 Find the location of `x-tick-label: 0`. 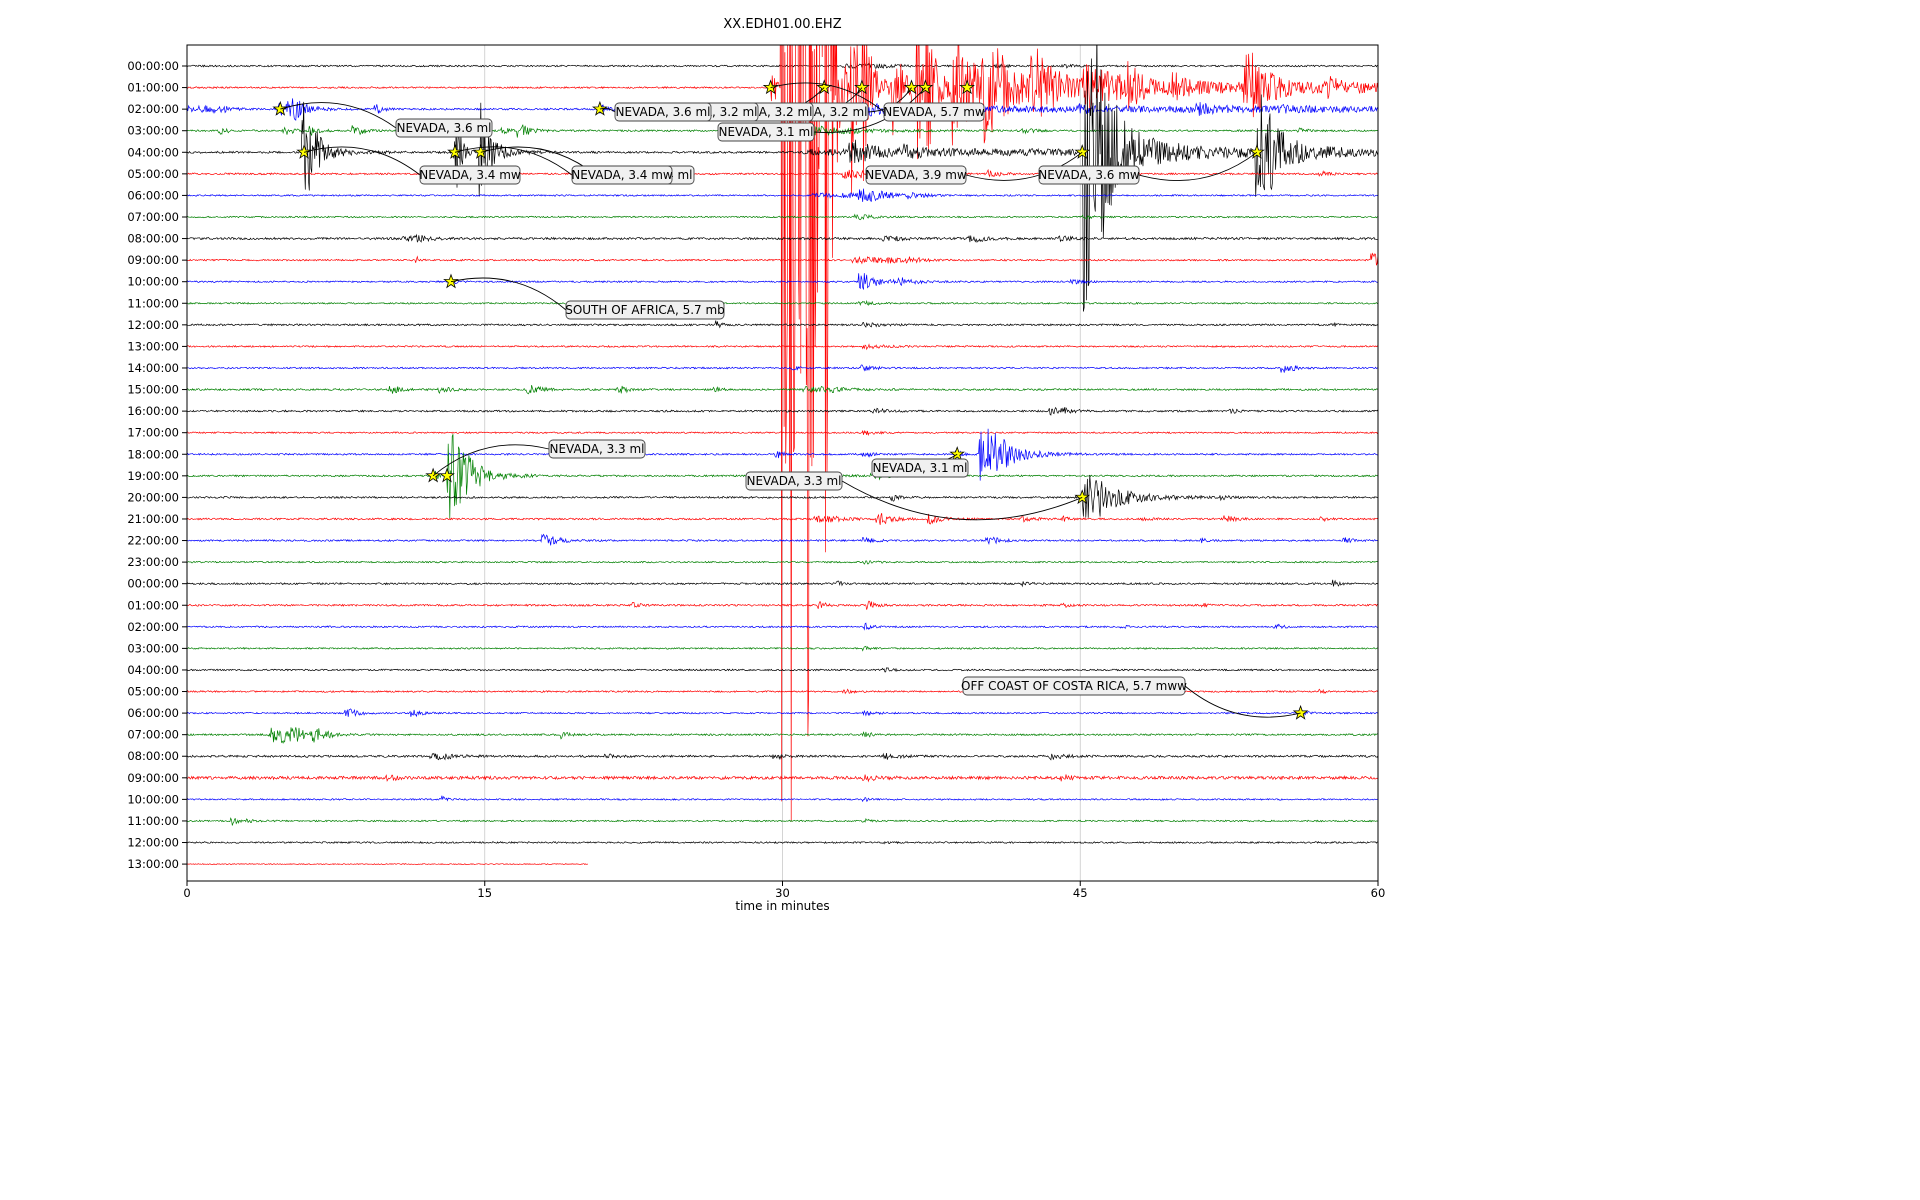

x-tick-label: 0 is located at coordinates (186, 893).